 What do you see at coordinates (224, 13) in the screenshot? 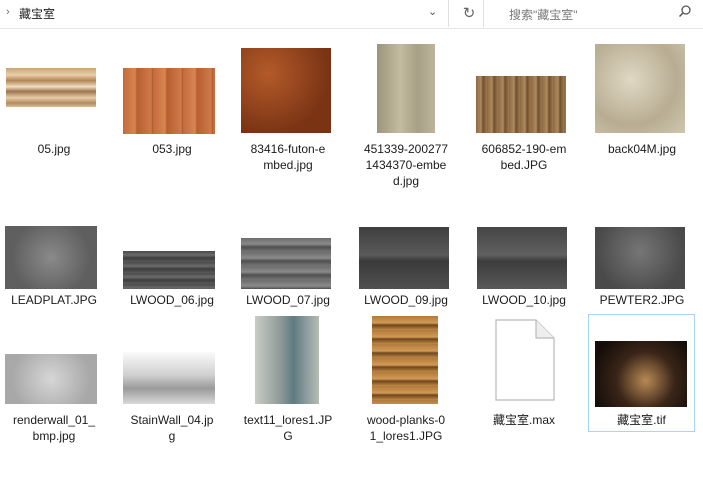
I see `address-bar: › 藏宝室 ⌄` at bounding box center [224, 13].